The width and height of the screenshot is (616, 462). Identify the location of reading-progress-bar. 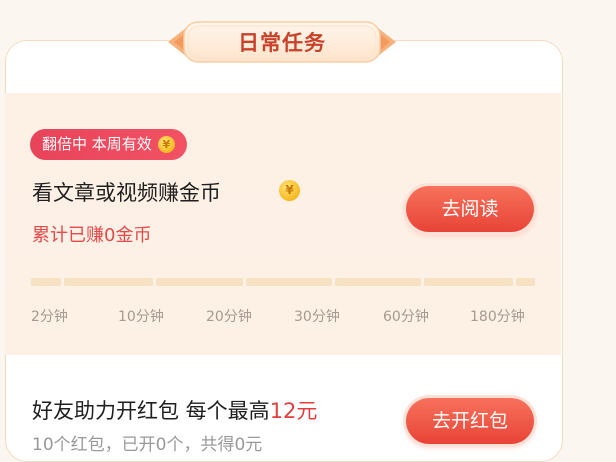
(283, 282).